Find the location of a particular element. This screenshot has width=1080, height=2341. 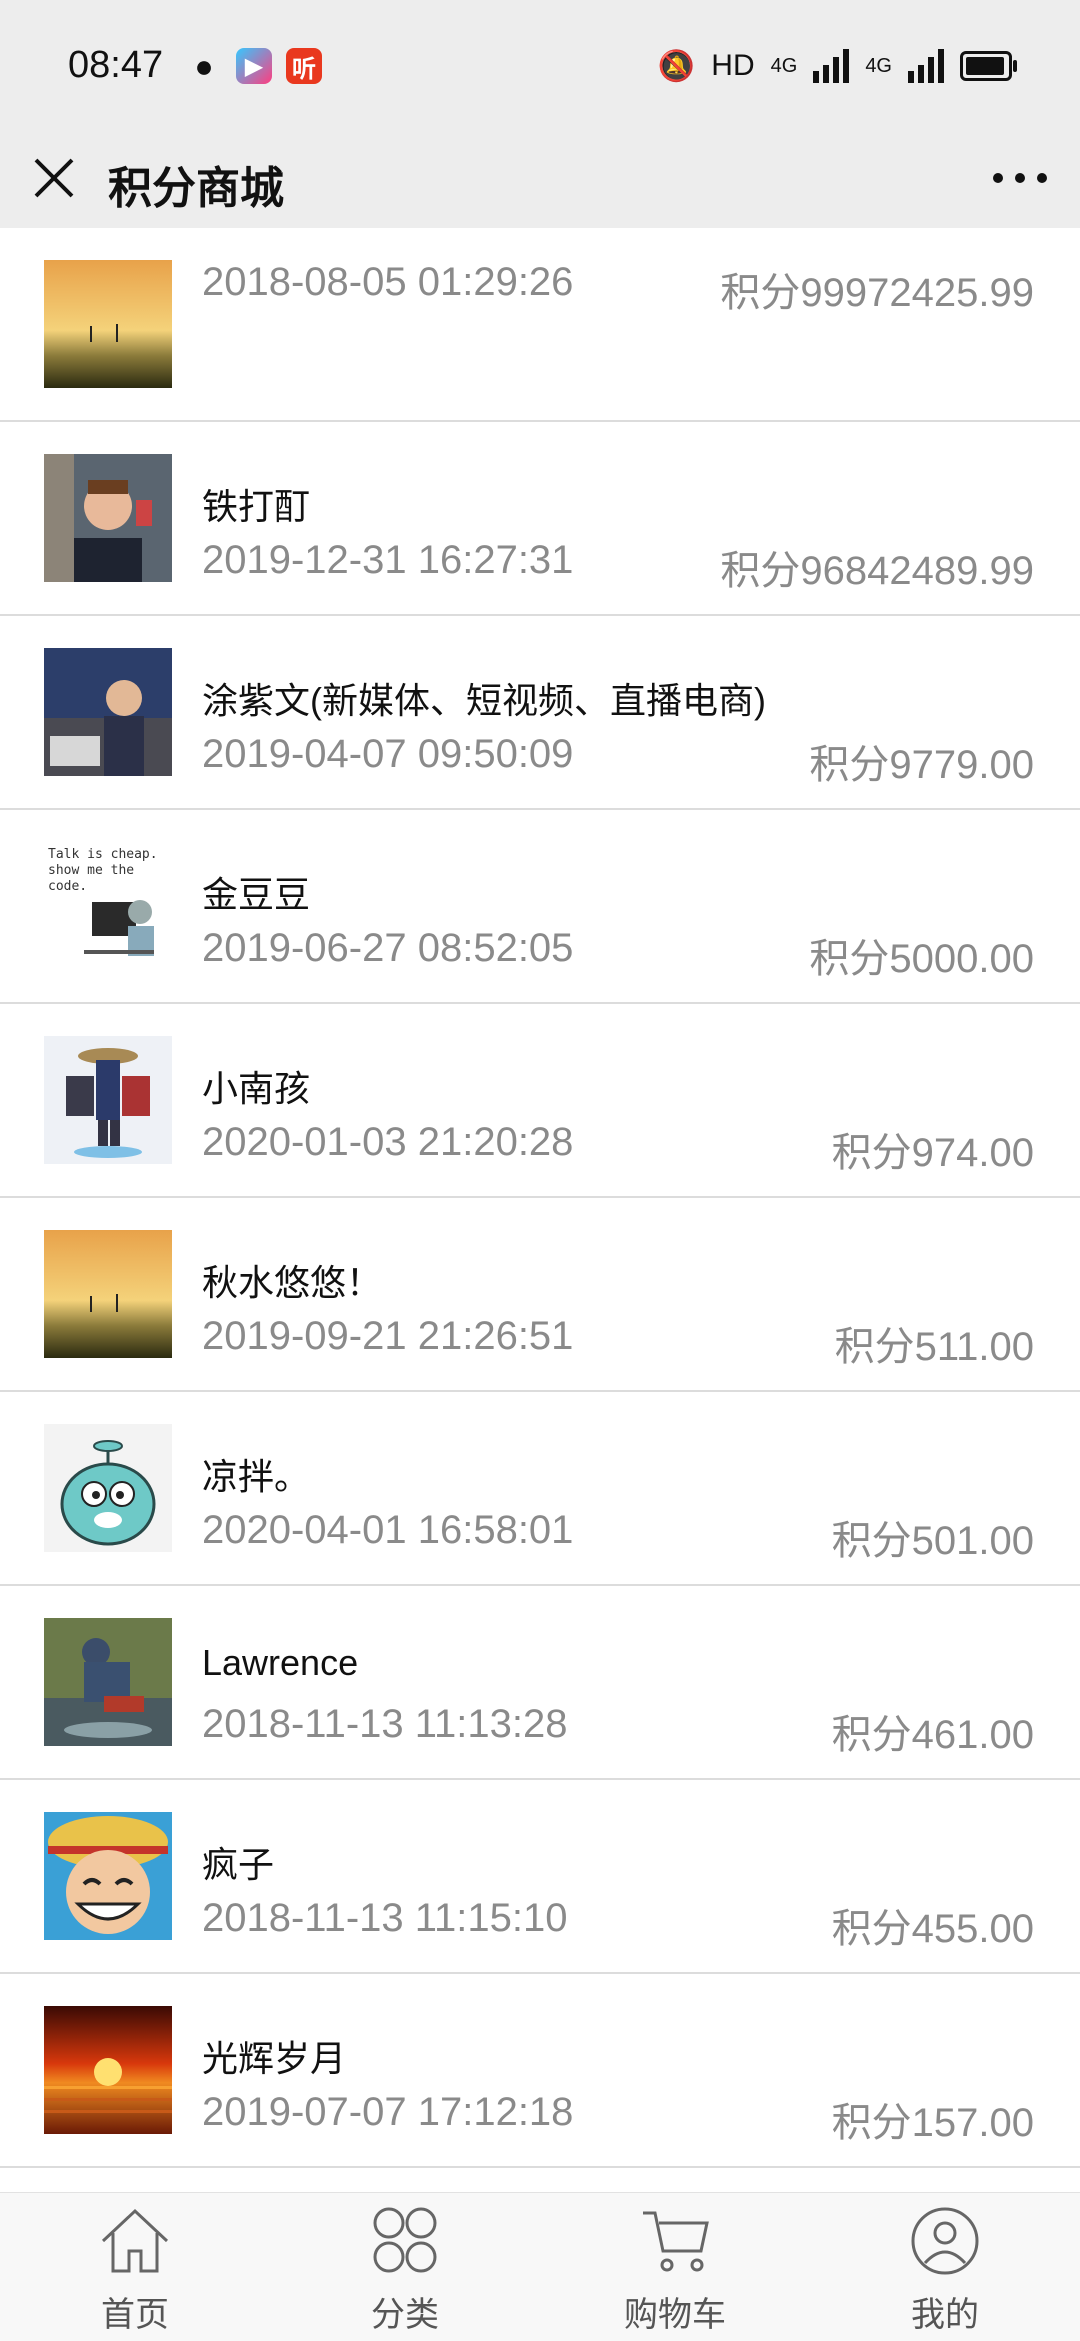

tab-label: 分类 is located at coordinates (405, 2315).